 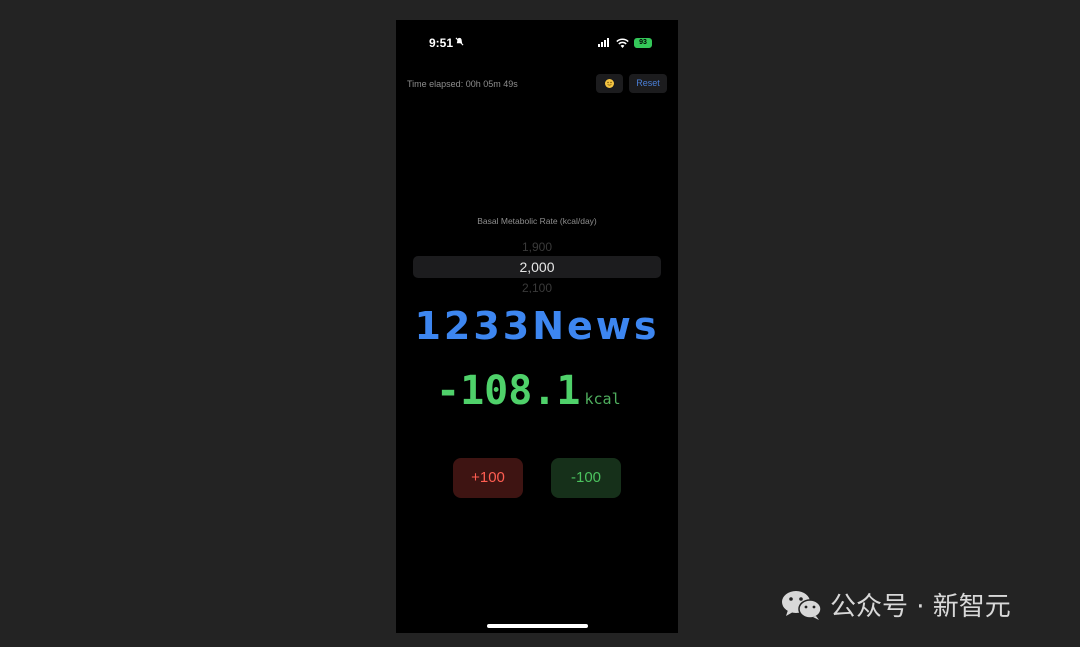 What do you see at coordinates (459, 43) in the screenshot?
I see `bell-muted-icon` at bounding box center [459, 43].